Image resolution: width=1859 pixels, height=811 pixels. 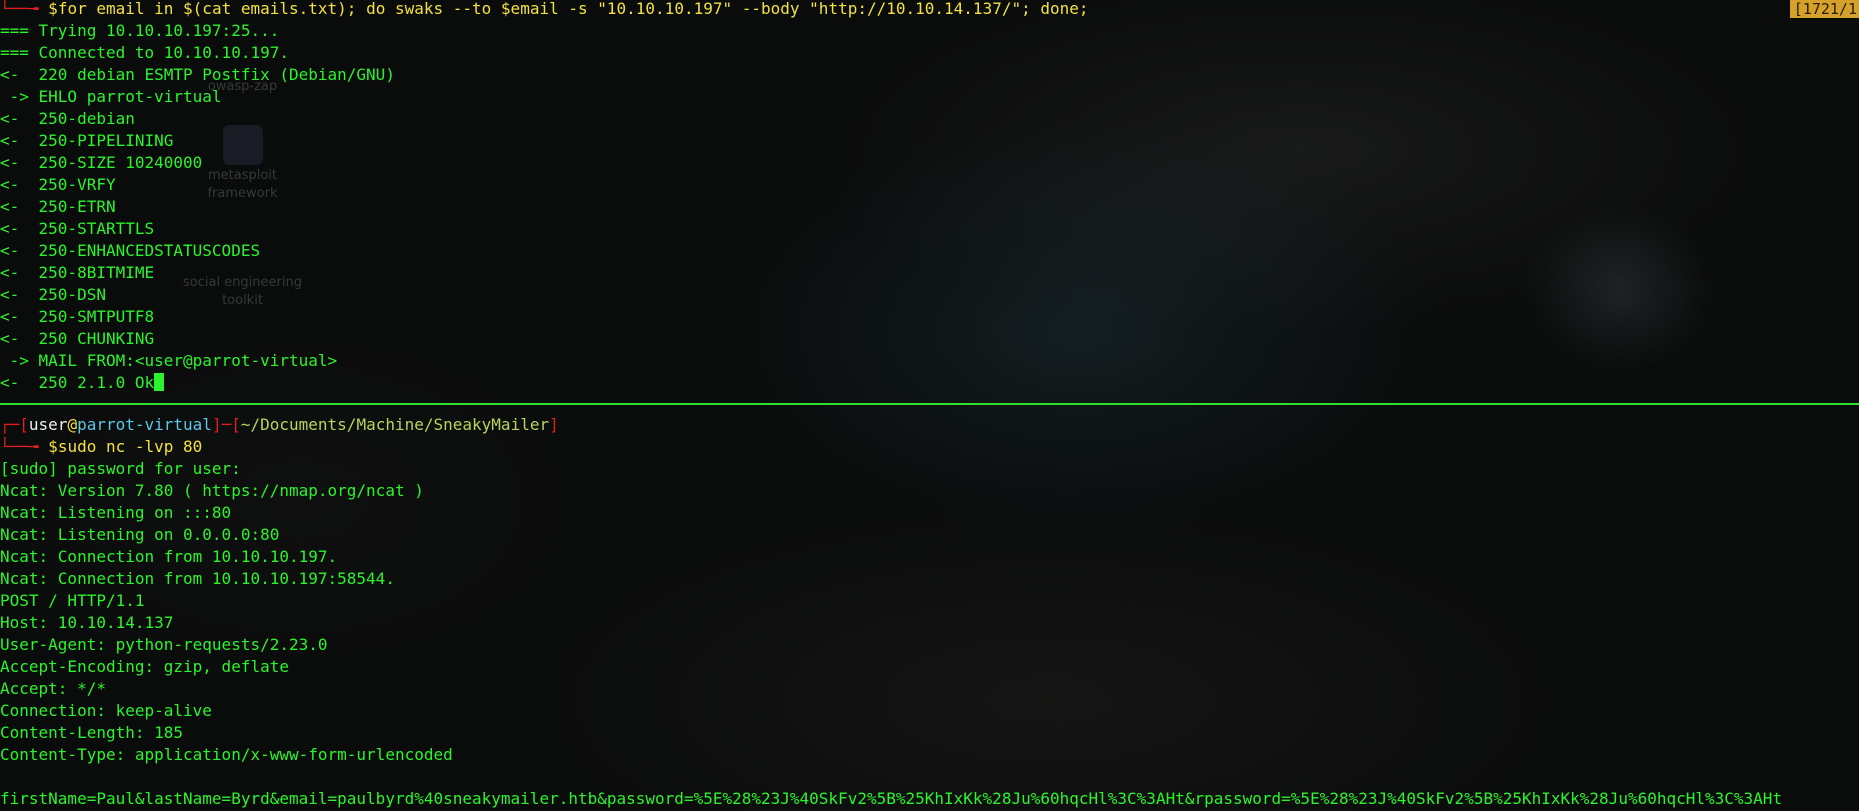 What do you see at coordinates (130, 446) in the screenshot?
I see `command-text: sudo nc -lvp 80` at bounding box center [130, 446].